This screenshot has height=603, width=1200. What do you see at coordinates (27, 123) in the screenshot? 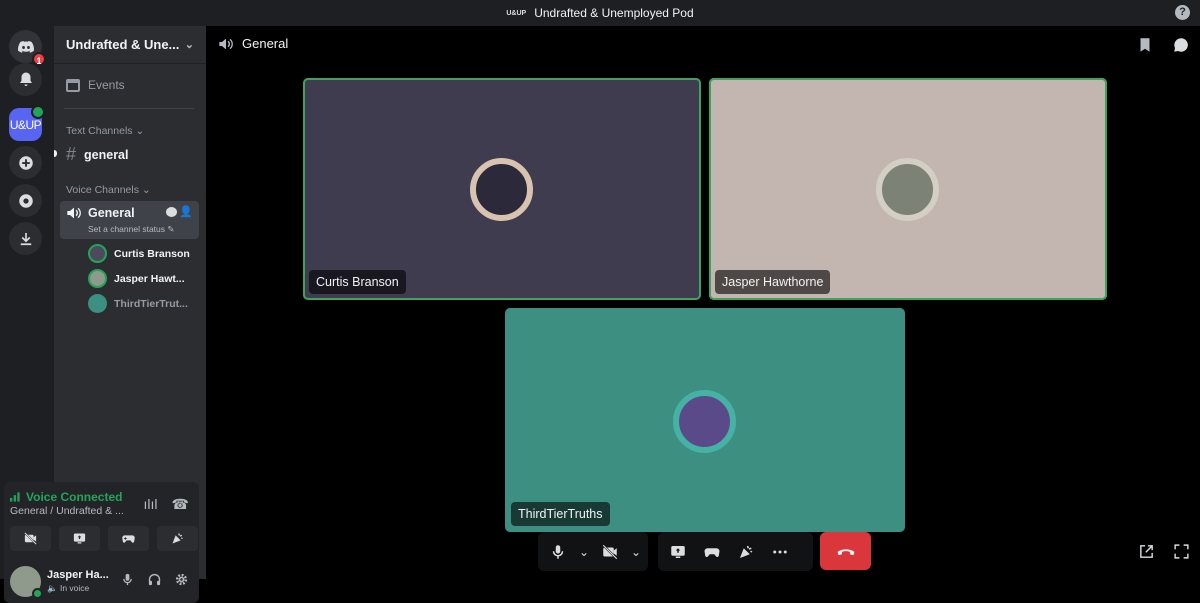
I see `server-icon: U&UP` at bounding box center [27, 123].